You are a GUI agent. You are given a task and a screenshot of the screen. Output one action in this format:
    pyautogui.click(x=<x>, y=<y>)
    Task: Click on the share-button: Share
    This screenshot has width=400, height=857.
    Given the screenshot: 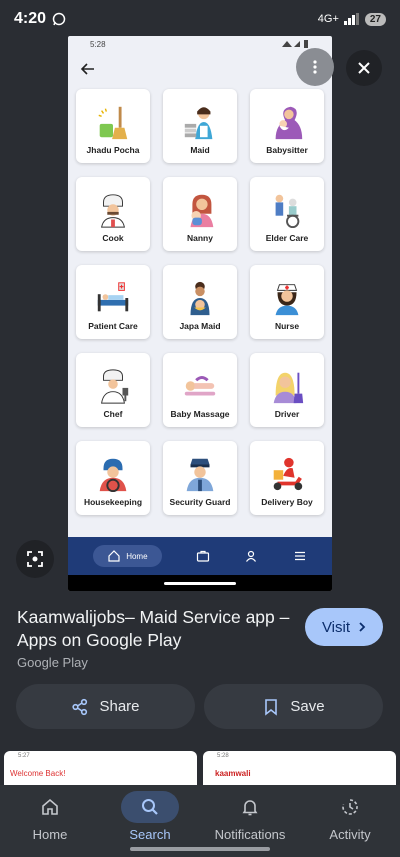 What is the action you would take?
    pyautogui.click(x=105, y=706)
    